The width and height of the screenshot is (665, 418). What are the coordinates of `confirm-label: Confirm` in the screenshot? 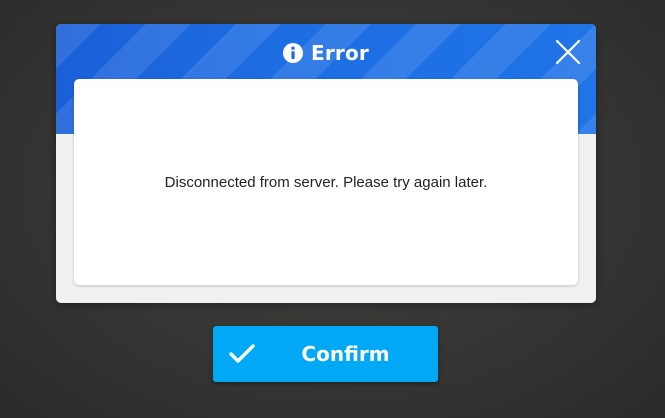 It's located at (345, 354).